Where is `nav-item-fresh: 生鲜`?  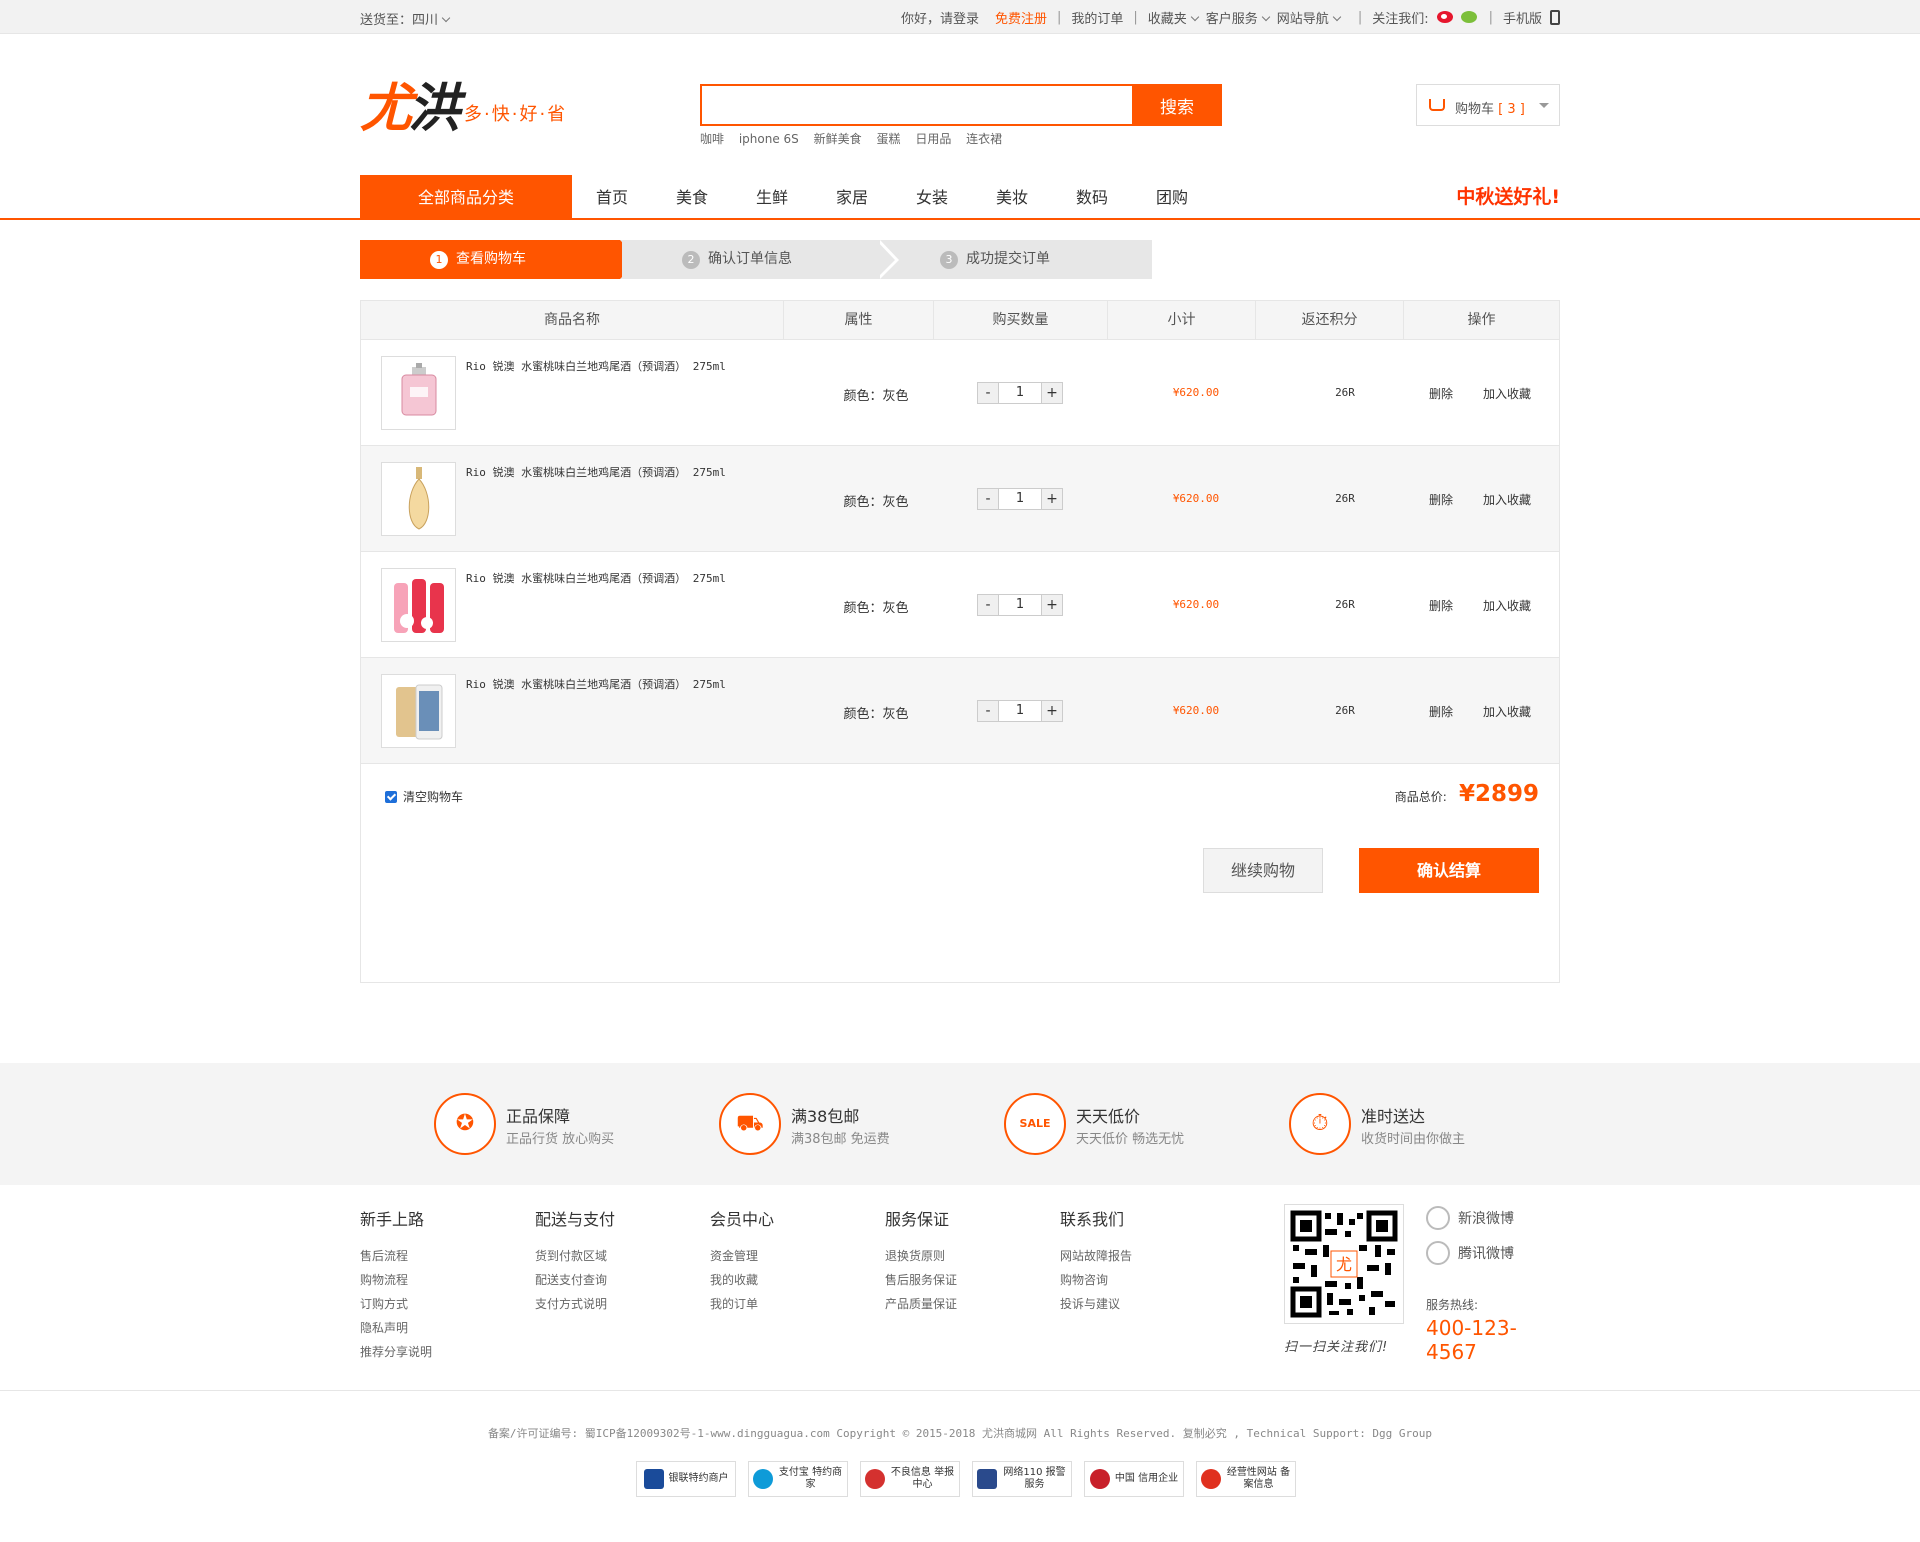 nav-item-fresh: 生鲜 is located at coordinates (772, 197).